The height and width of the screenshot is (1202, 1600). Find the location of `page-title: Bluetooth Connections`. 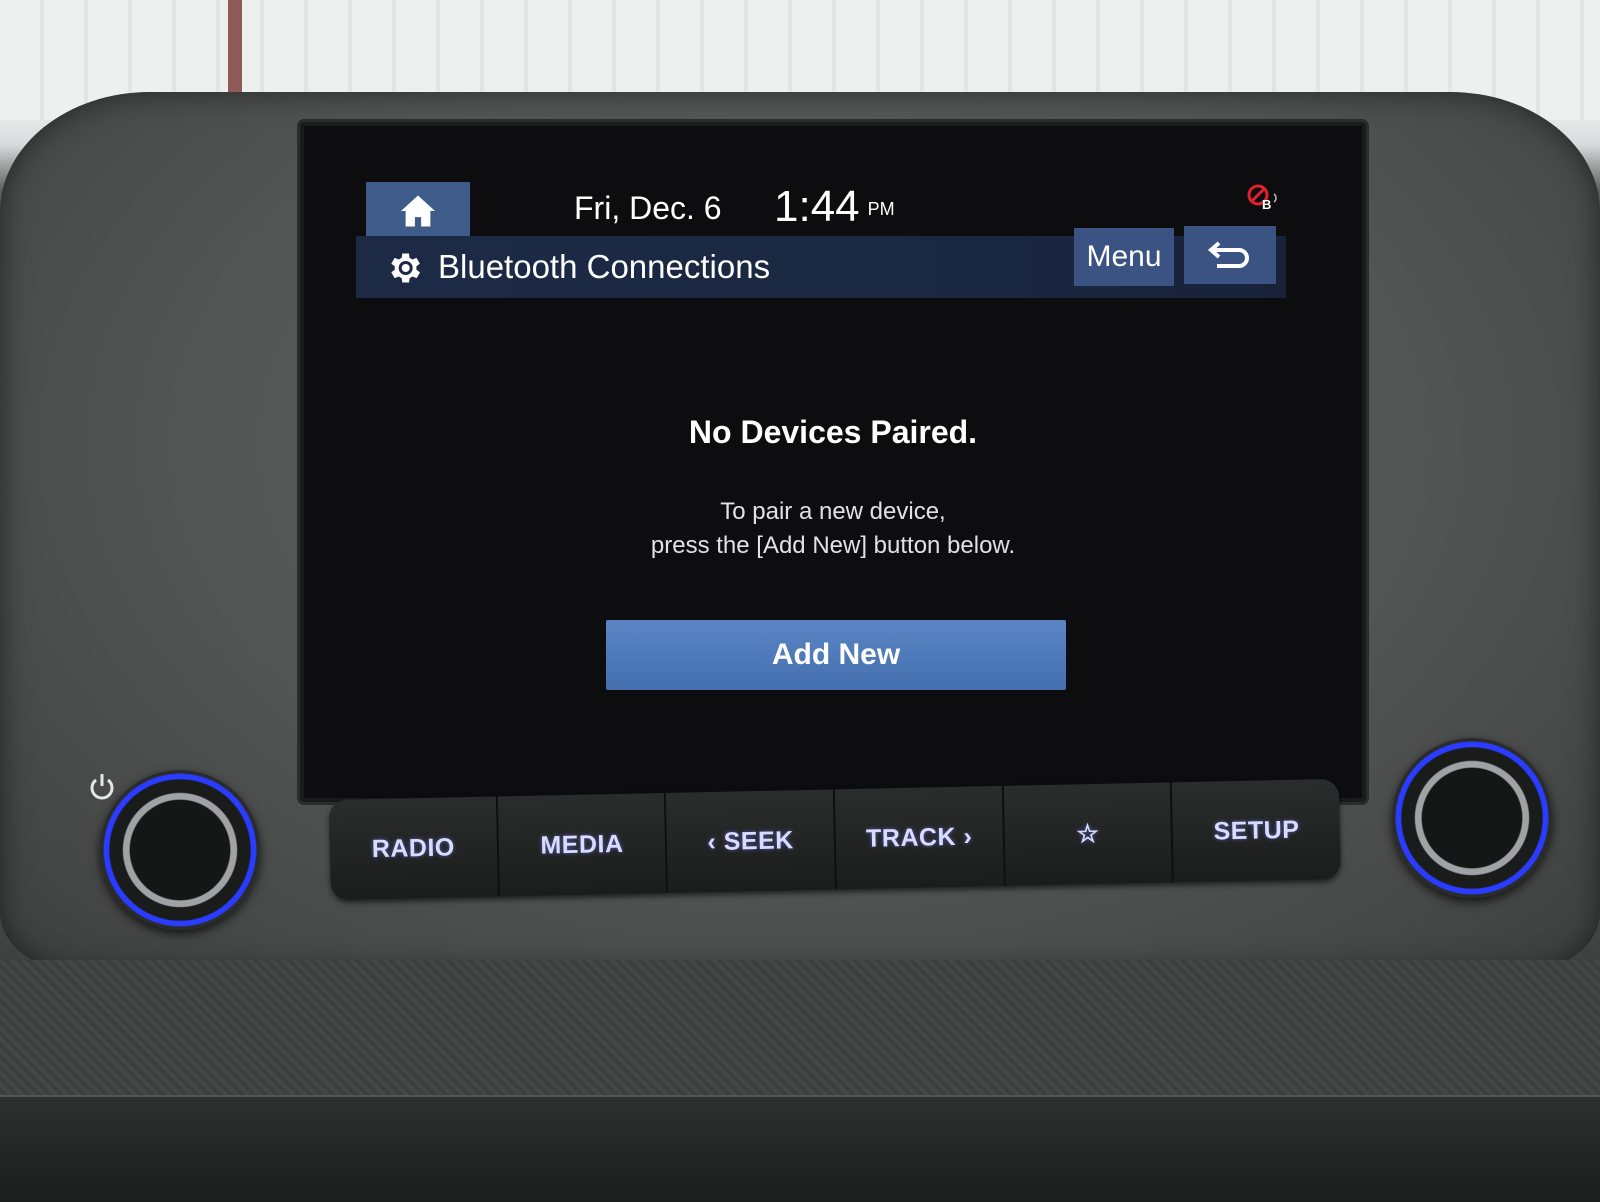

page-title: Bluetooth Connections is located at coordinates (604, 266).